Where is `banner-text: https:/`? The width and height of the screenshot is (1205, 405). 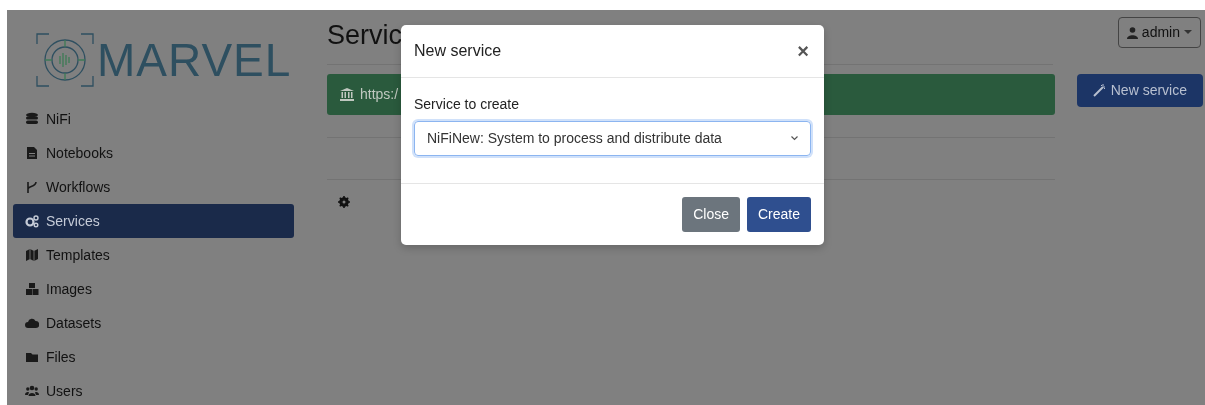
banner-text: https:/ is located at coordinates (379, 94).